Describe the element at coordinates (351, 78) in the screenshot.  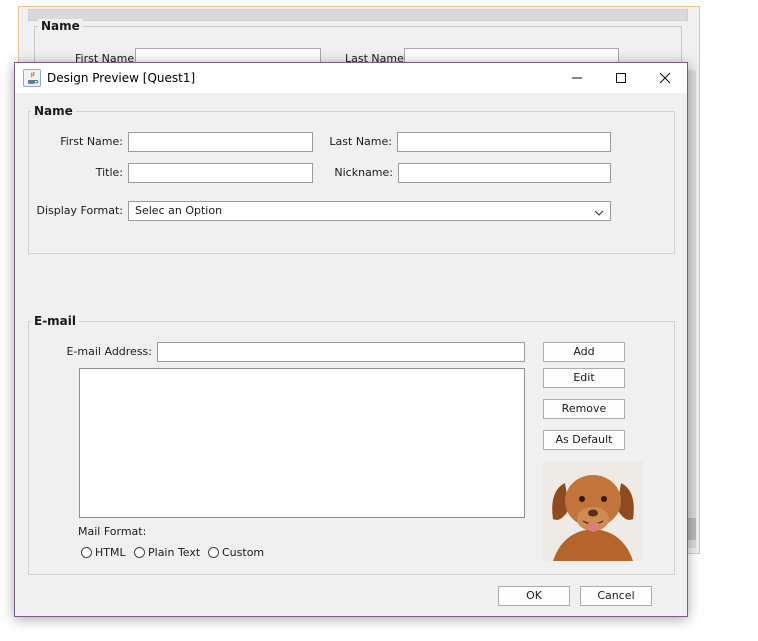
I see `title-bar: Design Preview [Quest1]` at that location.